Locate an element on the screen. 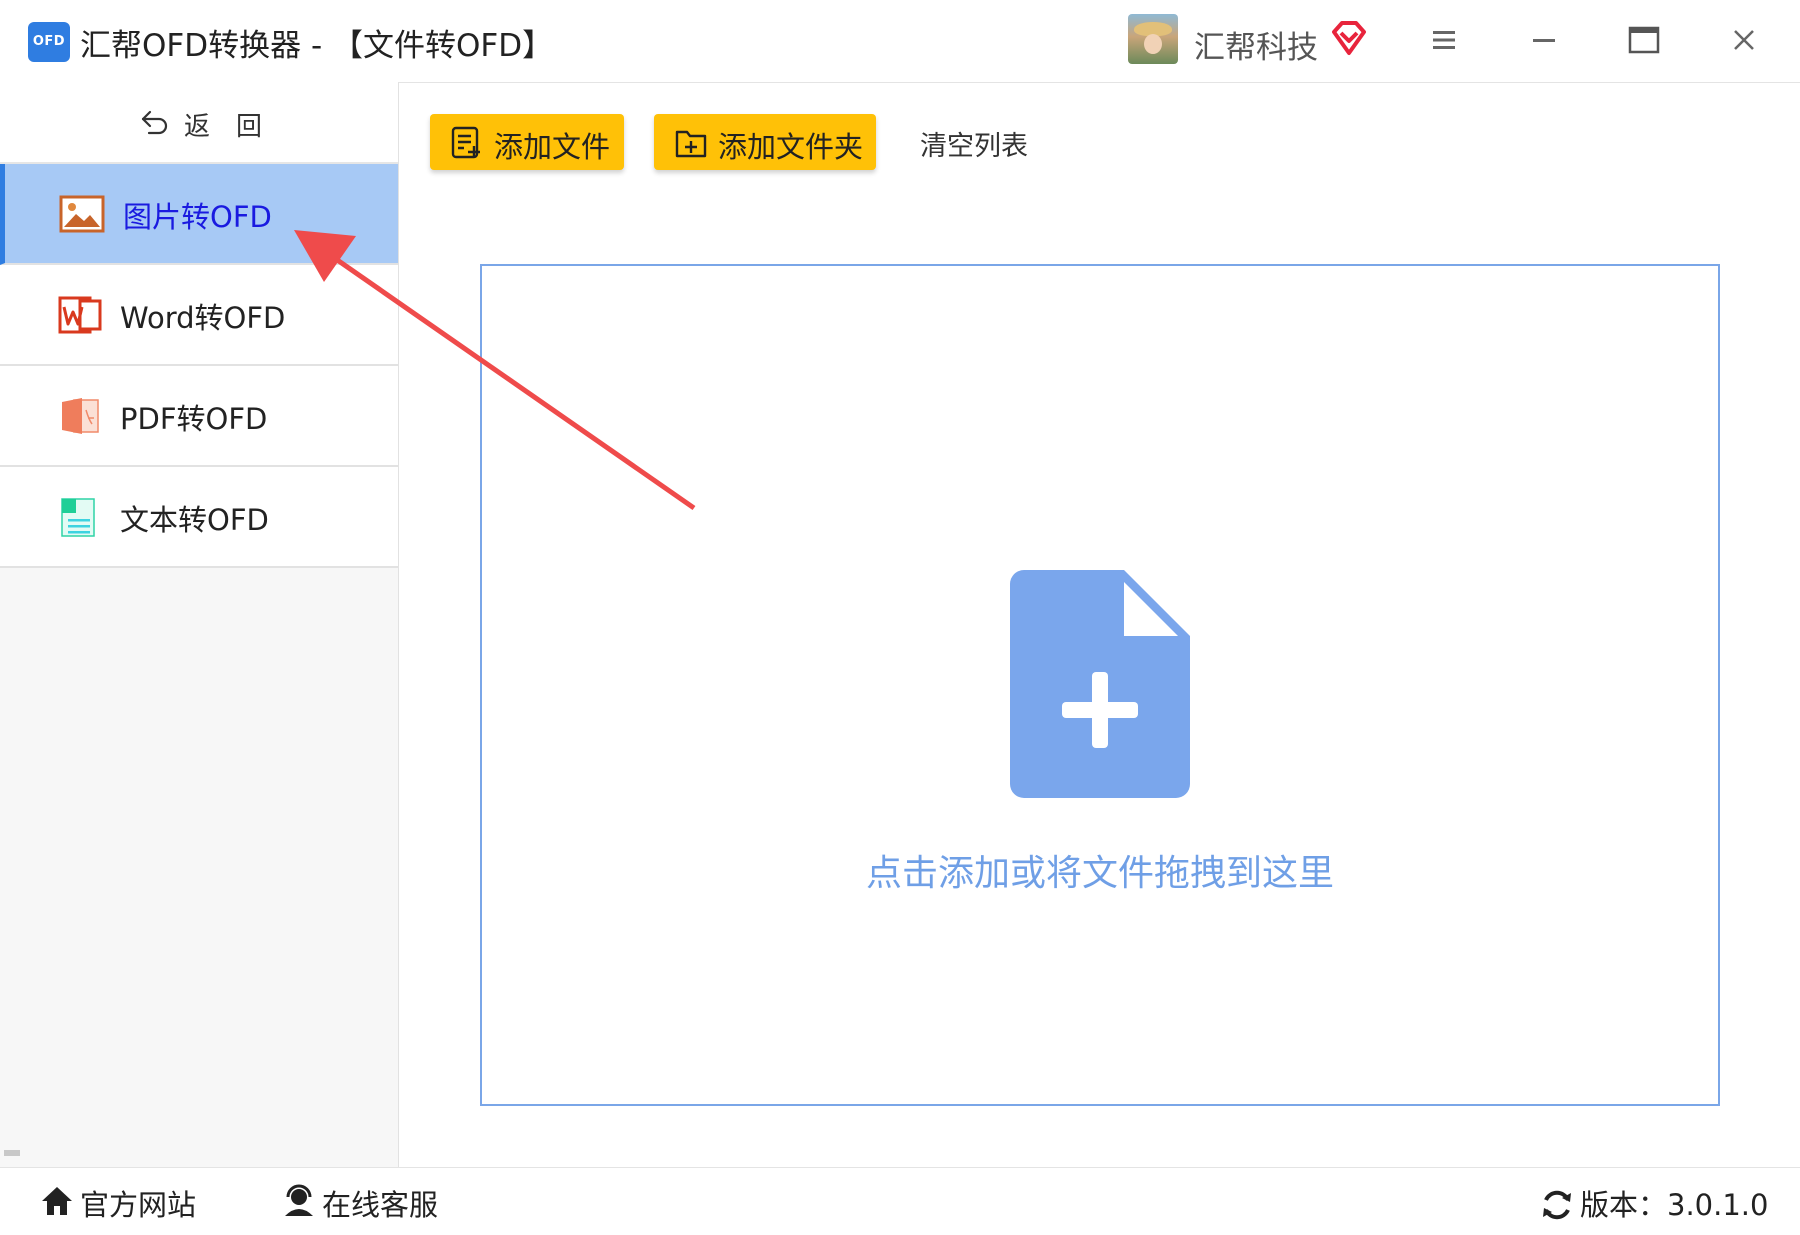 This screenshot has width=1800, height=1235. word-icon is located at coordinates (80, 315).